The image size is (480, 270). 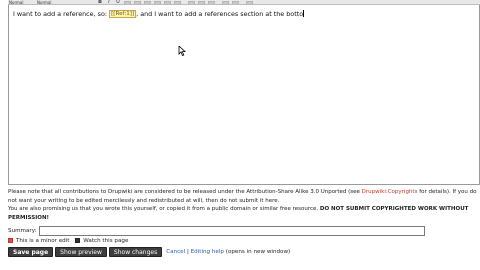 I want to click on source-icon, so click(x=249, y=2).